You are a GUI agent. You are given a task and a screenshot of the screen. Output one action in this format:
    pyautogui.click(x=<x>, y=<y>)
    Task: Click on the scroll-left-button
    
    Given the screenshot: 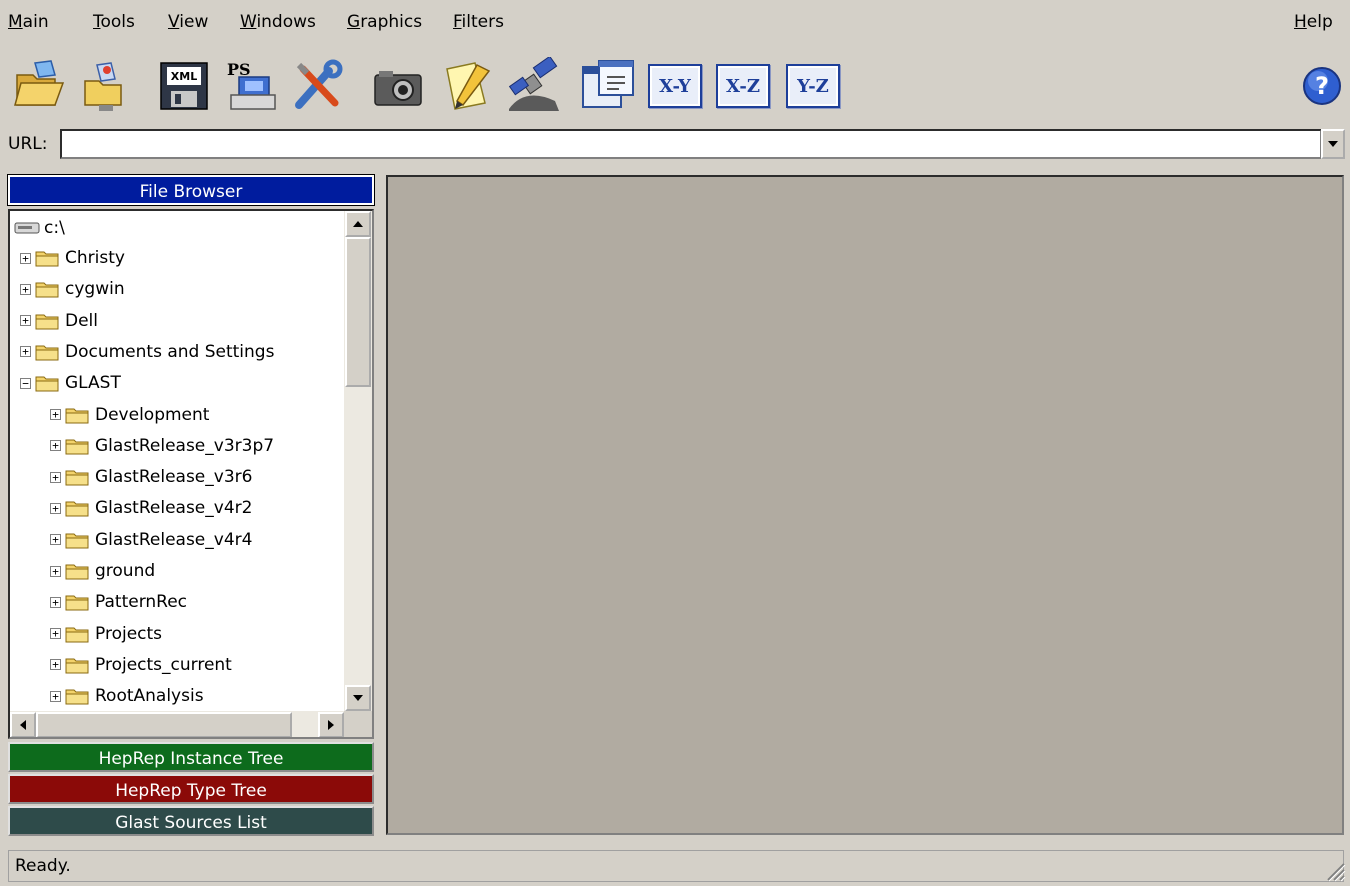 What is the action you would take?
    pyautogui.click(x=23, y=724)
    